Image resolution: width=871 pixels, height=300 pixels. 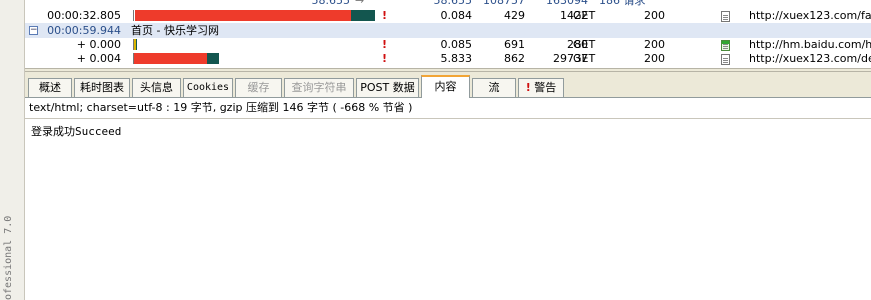 I want to click on left-side-strip: ofessional 7.0, so click(x=12, y=150).